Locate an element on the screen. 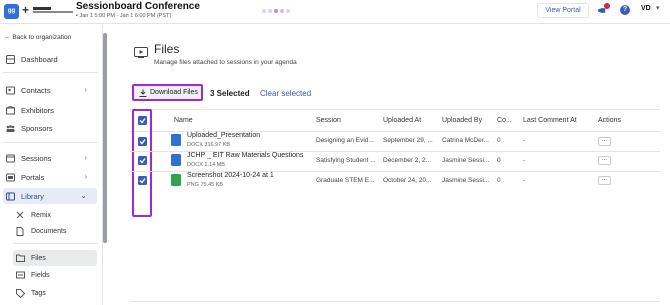 The image size is (670, 305). sidebar-item-library: Library ⌄ is located at coordinates (50, 196).